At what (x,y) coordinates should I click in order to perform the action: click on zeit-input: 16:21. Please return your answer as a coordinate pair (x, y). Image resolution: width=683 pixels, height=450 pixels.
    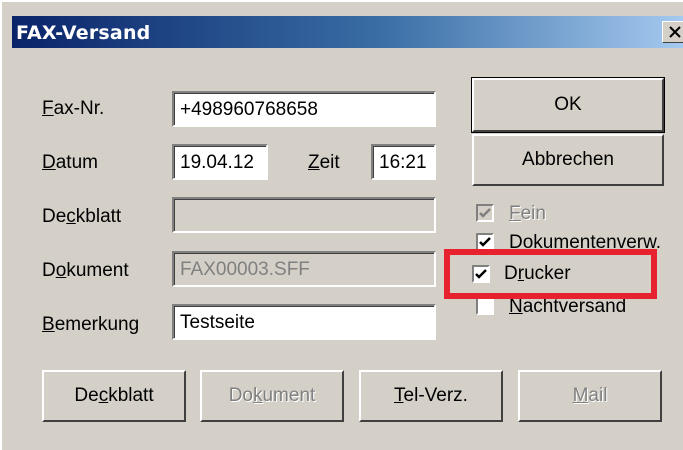
    Looking at the image, I should click on (403, 162).